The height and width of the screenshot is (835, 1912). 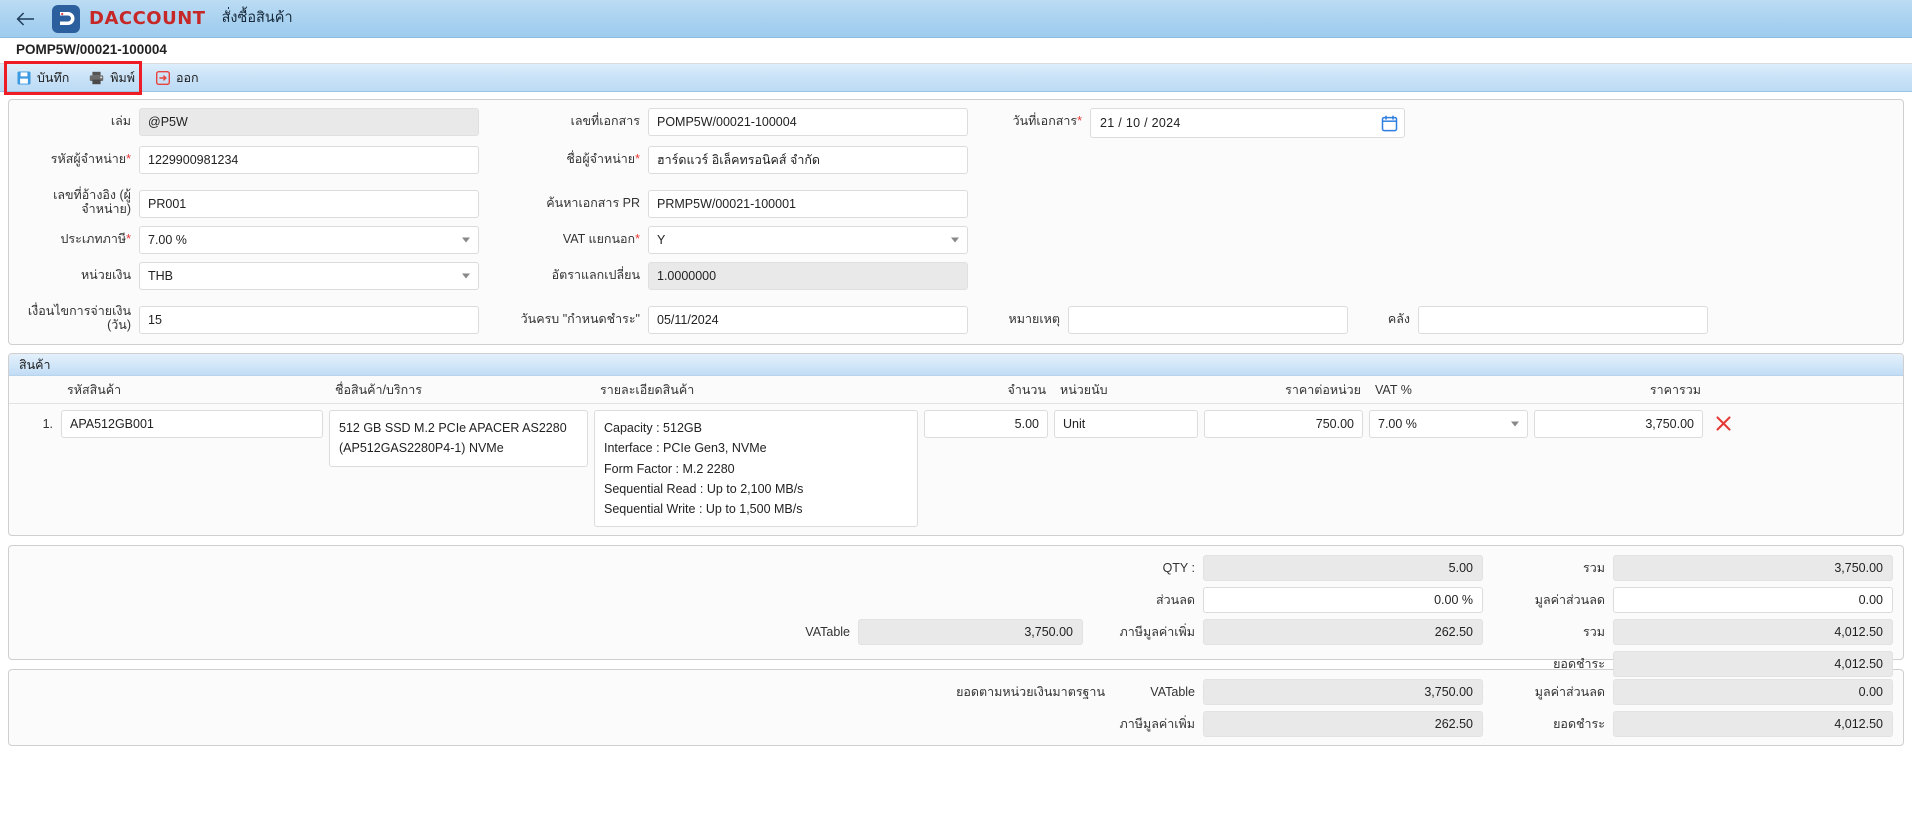 I want to click on book-field: @P5W, so click(x=309, y=122).